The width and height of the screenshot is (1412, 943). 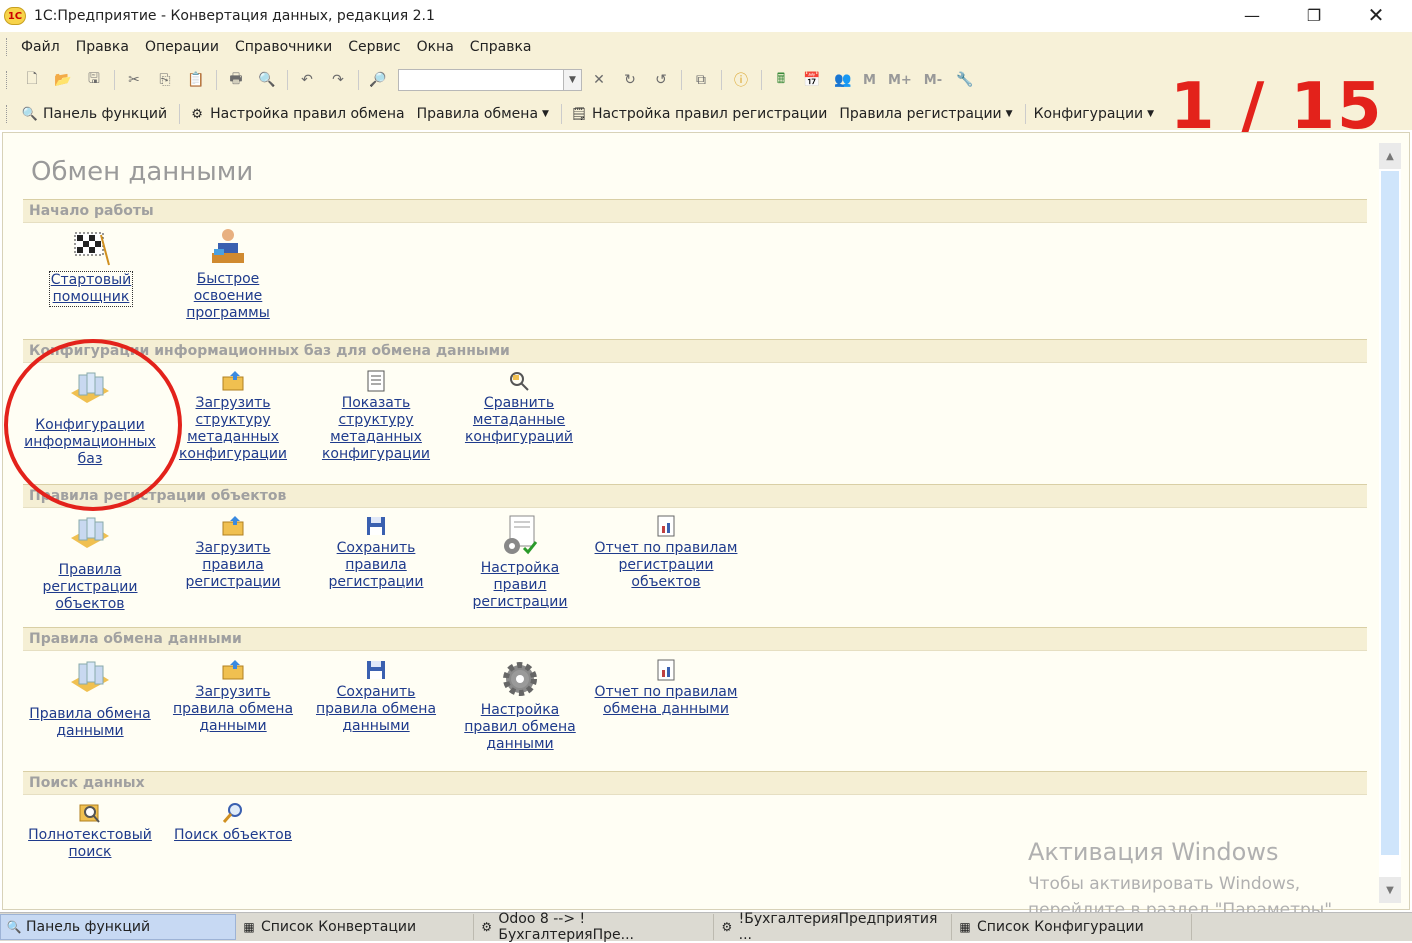 I want to click on section-header: Правила обмена данными, so click(x=695, y=639).